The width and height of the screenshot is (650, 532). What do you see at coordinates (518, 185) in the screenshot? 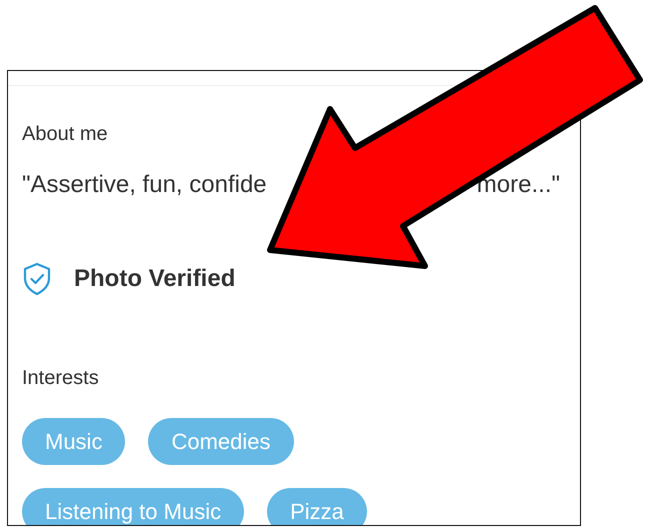
I see `about-text: more..."` at bounding box center [518, 185].